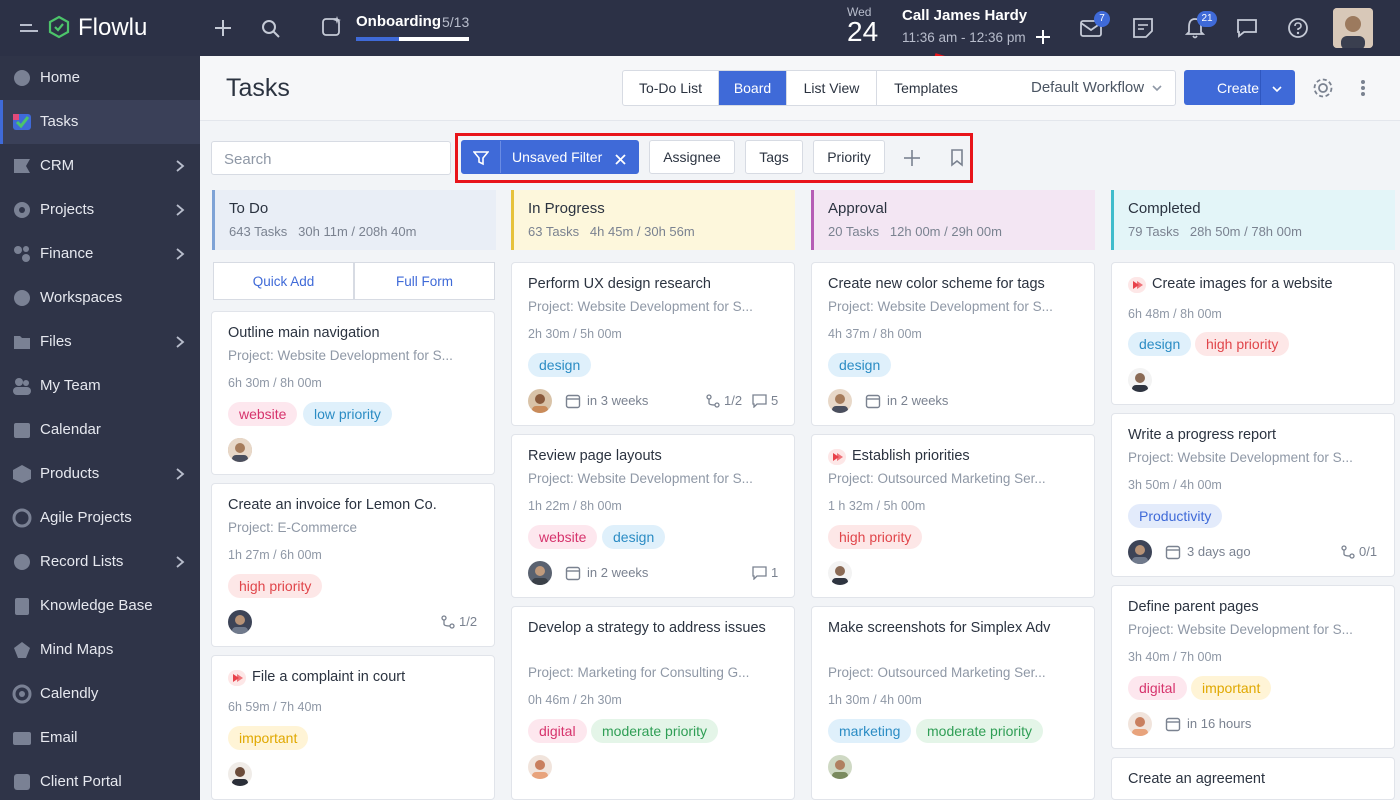  Describe the element at coordinates (100, 780) in the screenshot. I see `sidebar-item-client-portal: Client Portal` at that location.